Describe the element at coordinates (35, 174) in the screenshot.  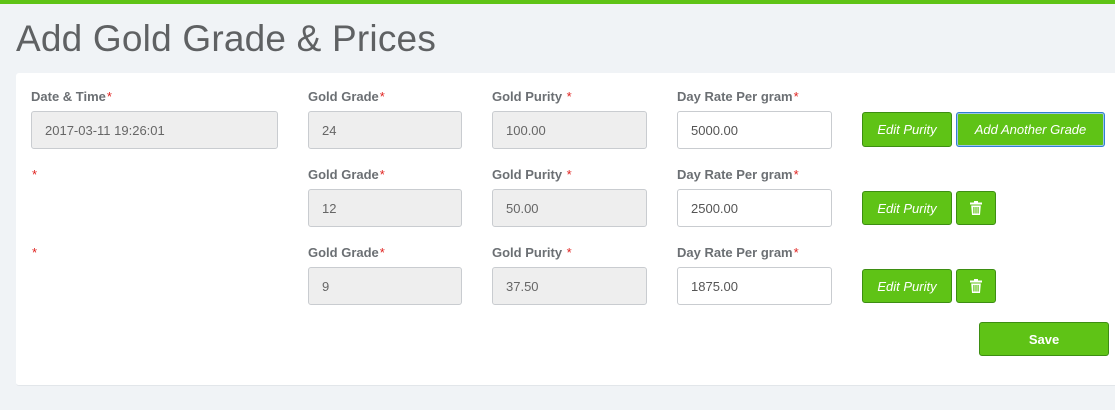
I see `row-2-required-mark: *` at that location.